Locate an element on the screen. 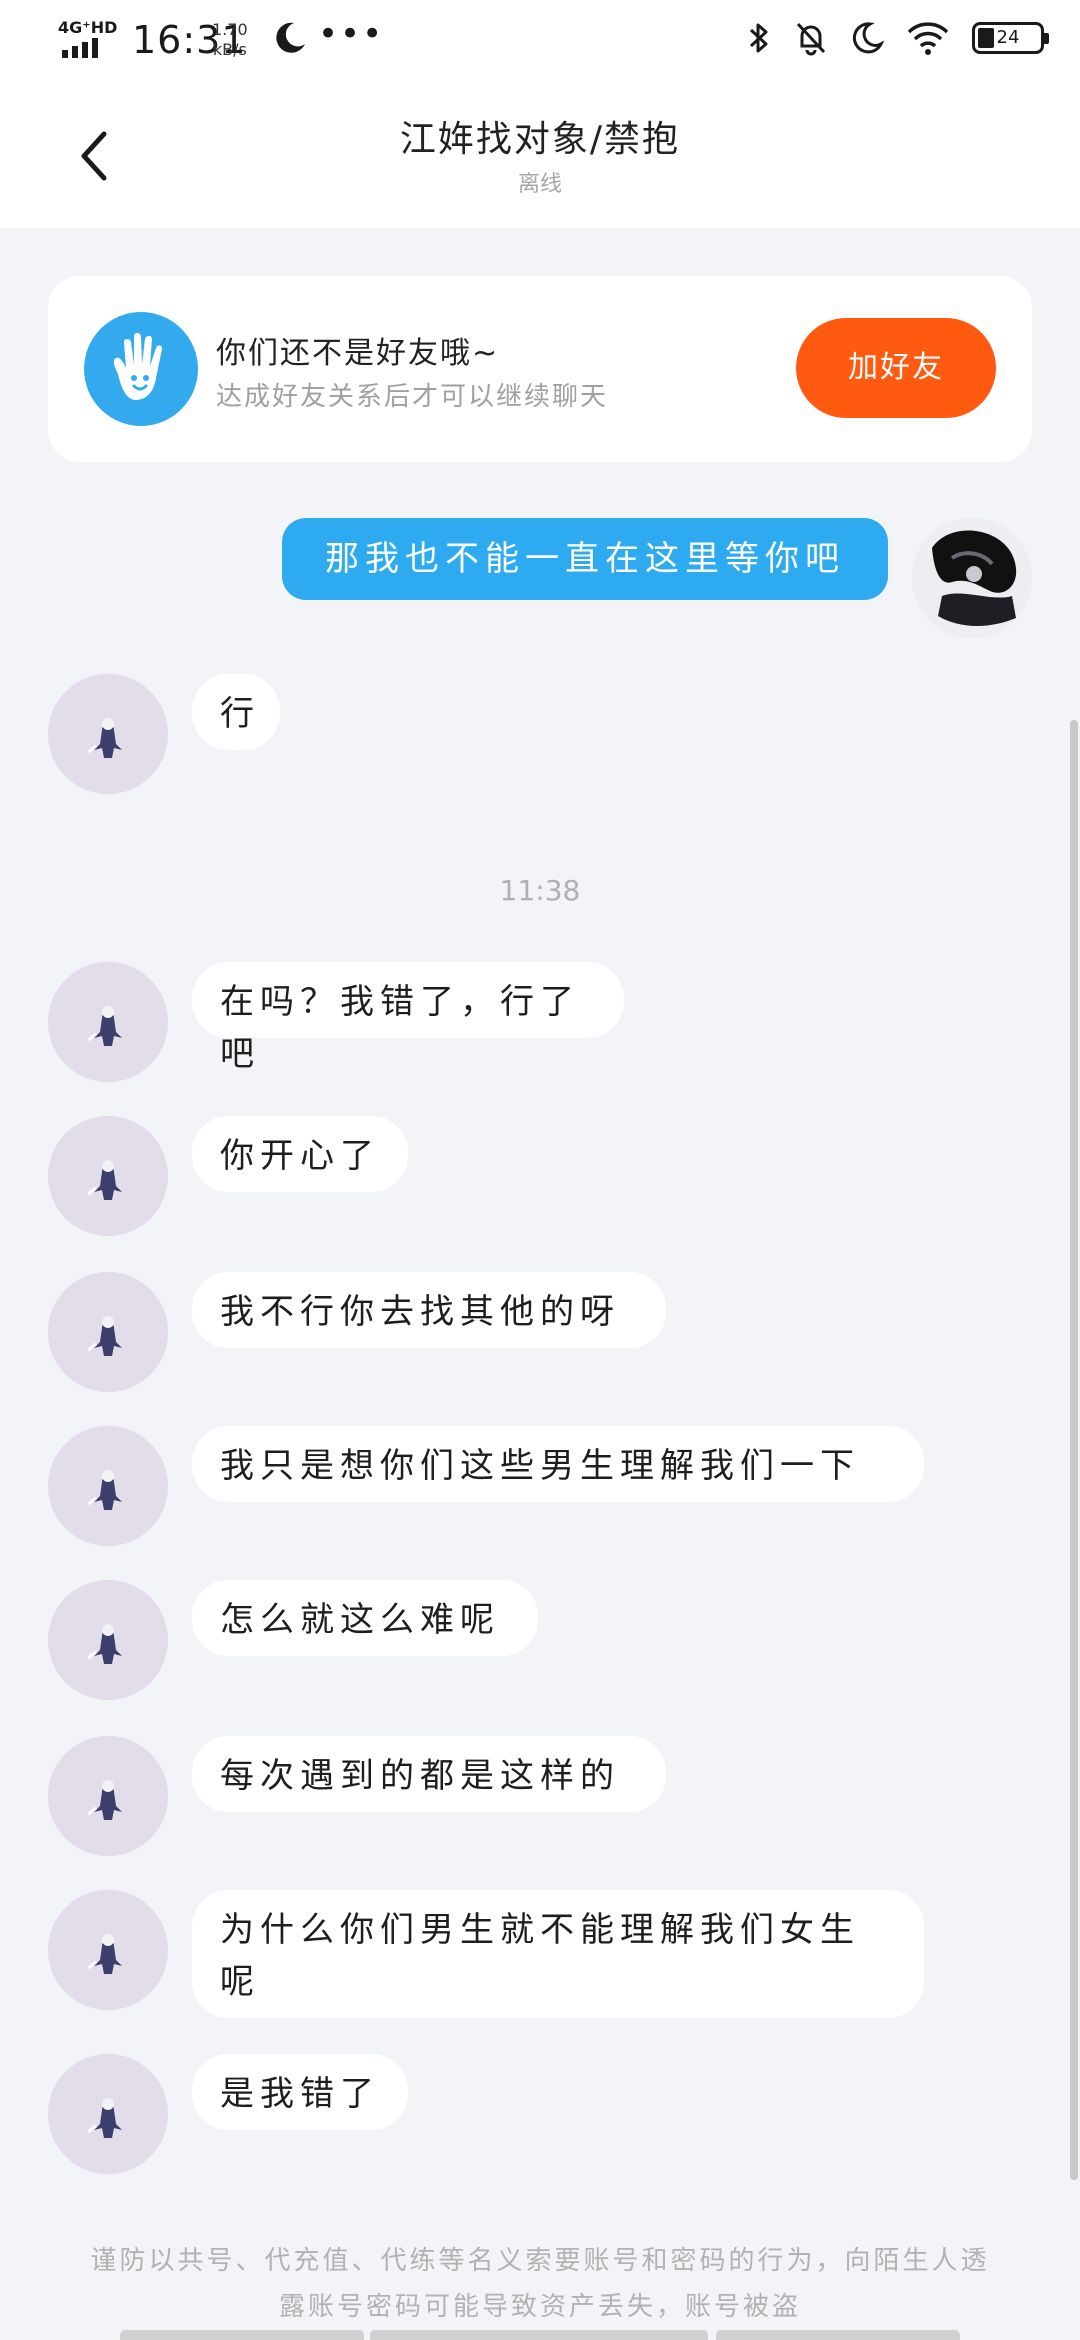  speed-value: 1.70 is located at coordinates (230, 29).